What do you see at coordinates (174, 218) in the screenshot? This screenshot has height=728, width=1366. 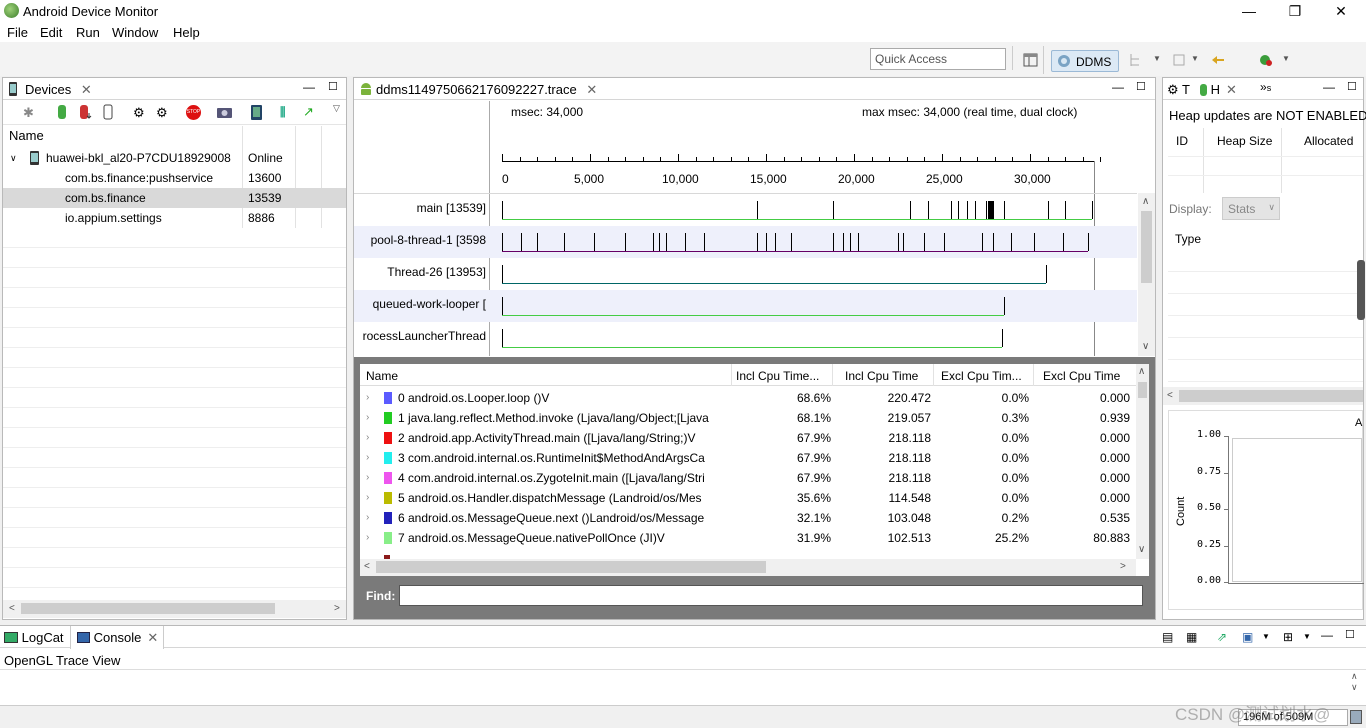 I see `process-row: io.appium.settings 8886` at bounding box center [174, 218].